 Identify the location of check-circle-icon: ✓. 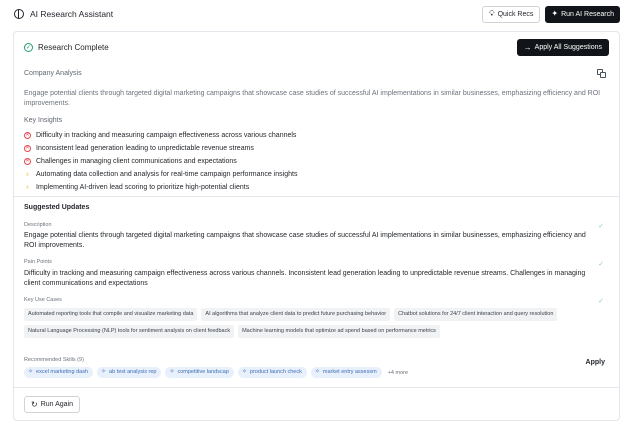
(28, 47).